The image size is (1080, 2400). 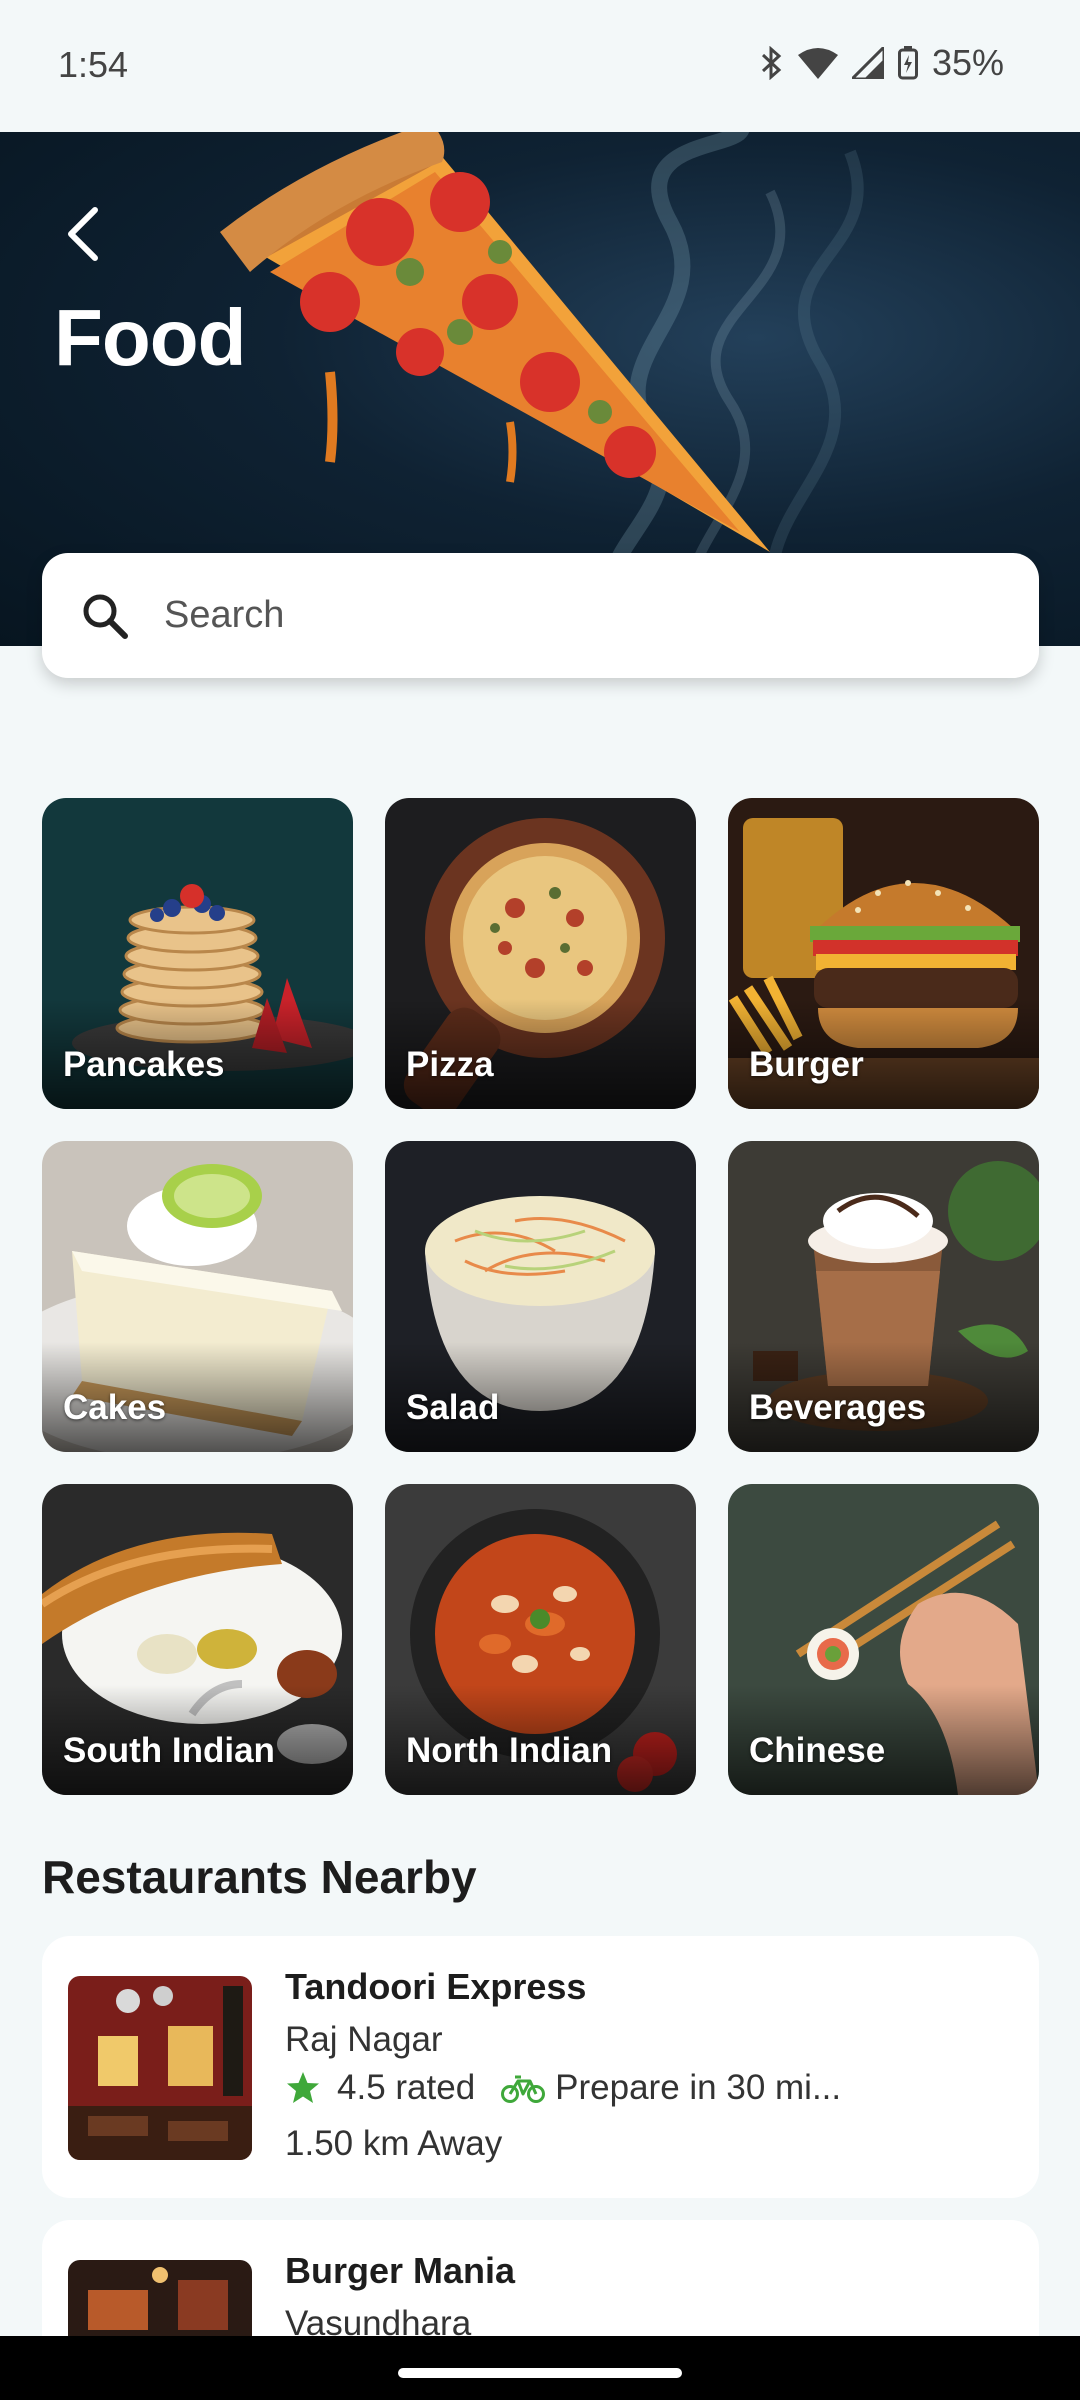 I want to click on category-tile-cakes: Cakes, so click(x=197, y=1296).